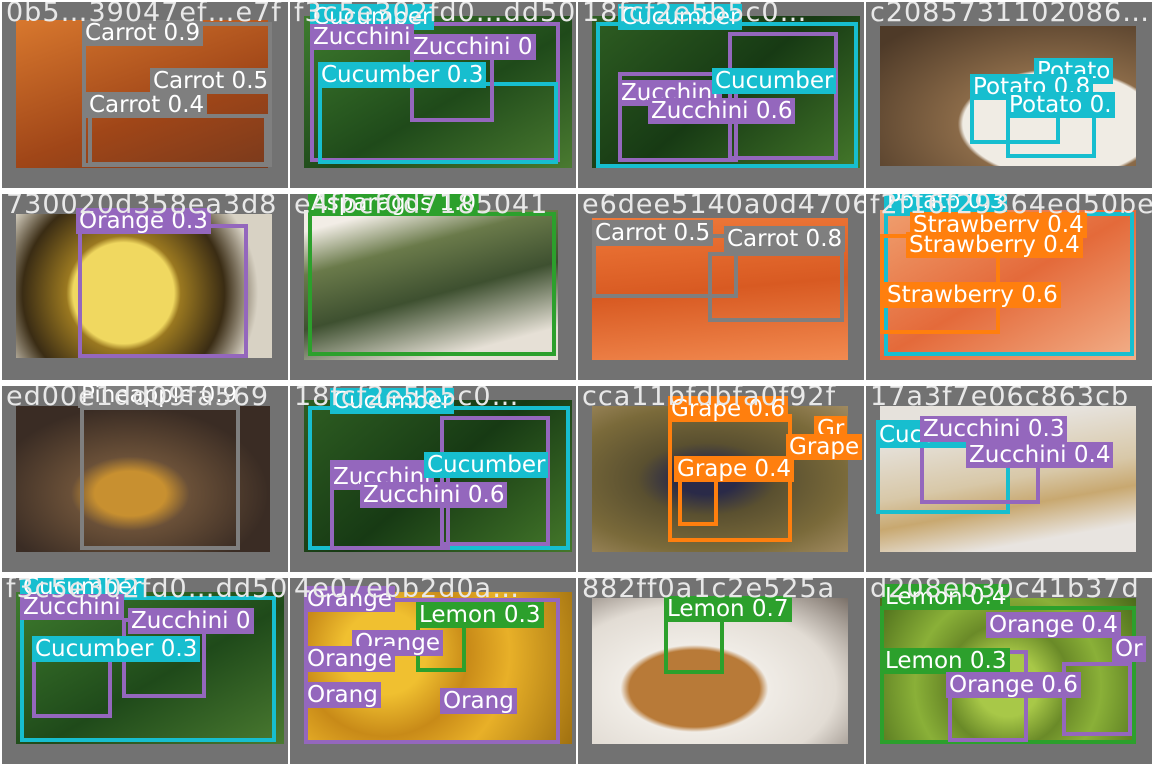 This screenshot has width=1152, height=768. What do you see at coordinates (785, 239) in the screenshot?
I see `detection-label: Carrot 0.8` at bounding box center [785, 239].